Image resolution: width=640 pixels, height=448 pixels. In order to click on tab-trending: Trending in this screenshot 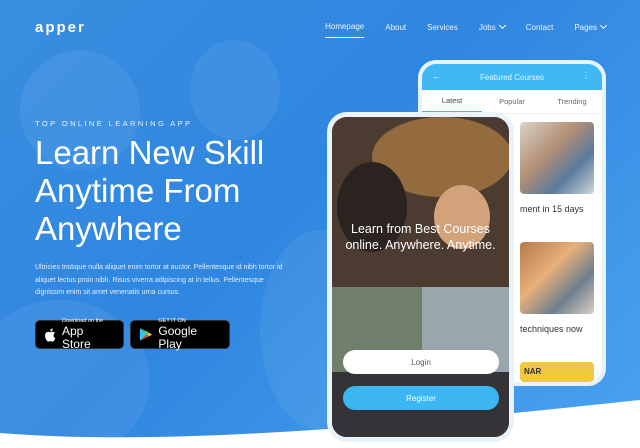, I will do `click(572, 101)`.